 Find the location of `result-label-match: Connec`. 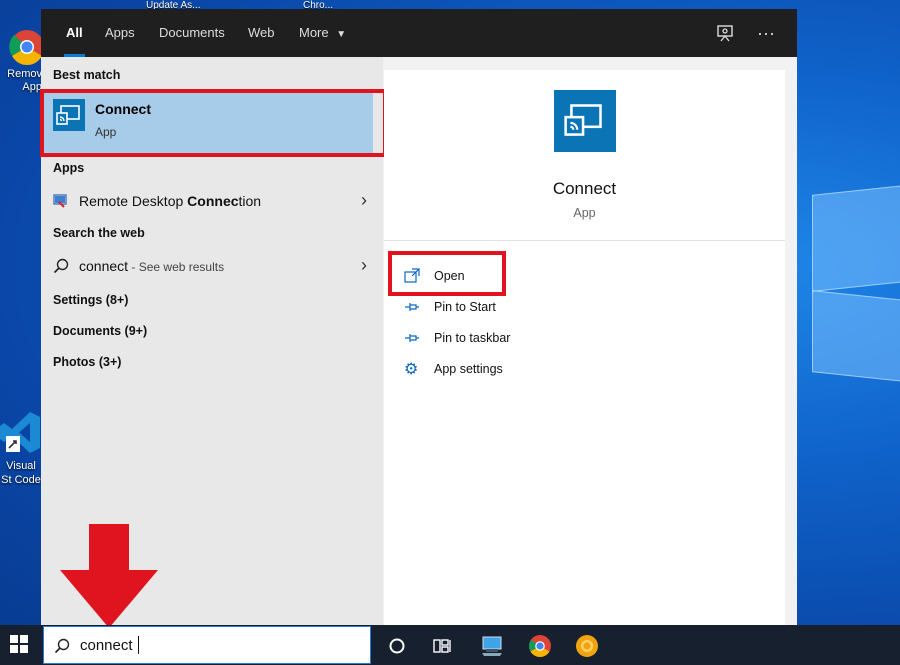

result-label-match: Connec is located at coordinates (213, 201).